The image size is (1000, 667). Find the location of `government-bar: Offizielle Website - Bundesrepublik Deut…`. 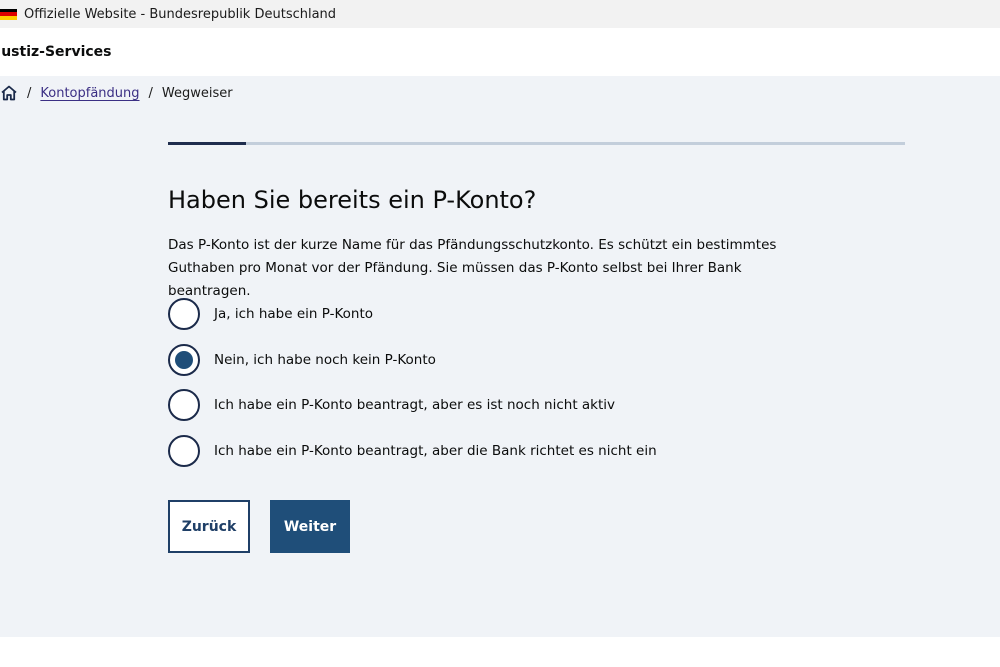

government-bar: Offizielle Website - Bundesrepublik Deut… is located at coordinates (500, 14).